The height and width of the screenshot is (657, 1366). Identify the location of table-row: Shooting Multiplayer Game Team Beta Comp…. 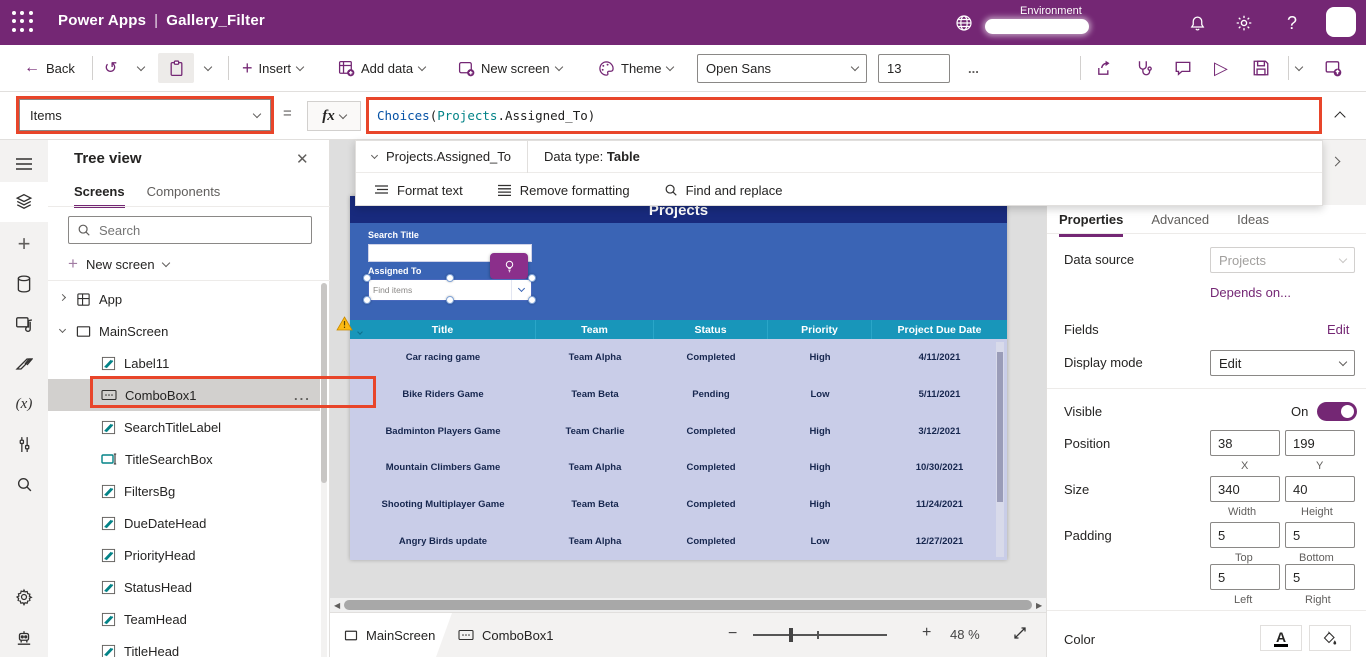
(678, 504).